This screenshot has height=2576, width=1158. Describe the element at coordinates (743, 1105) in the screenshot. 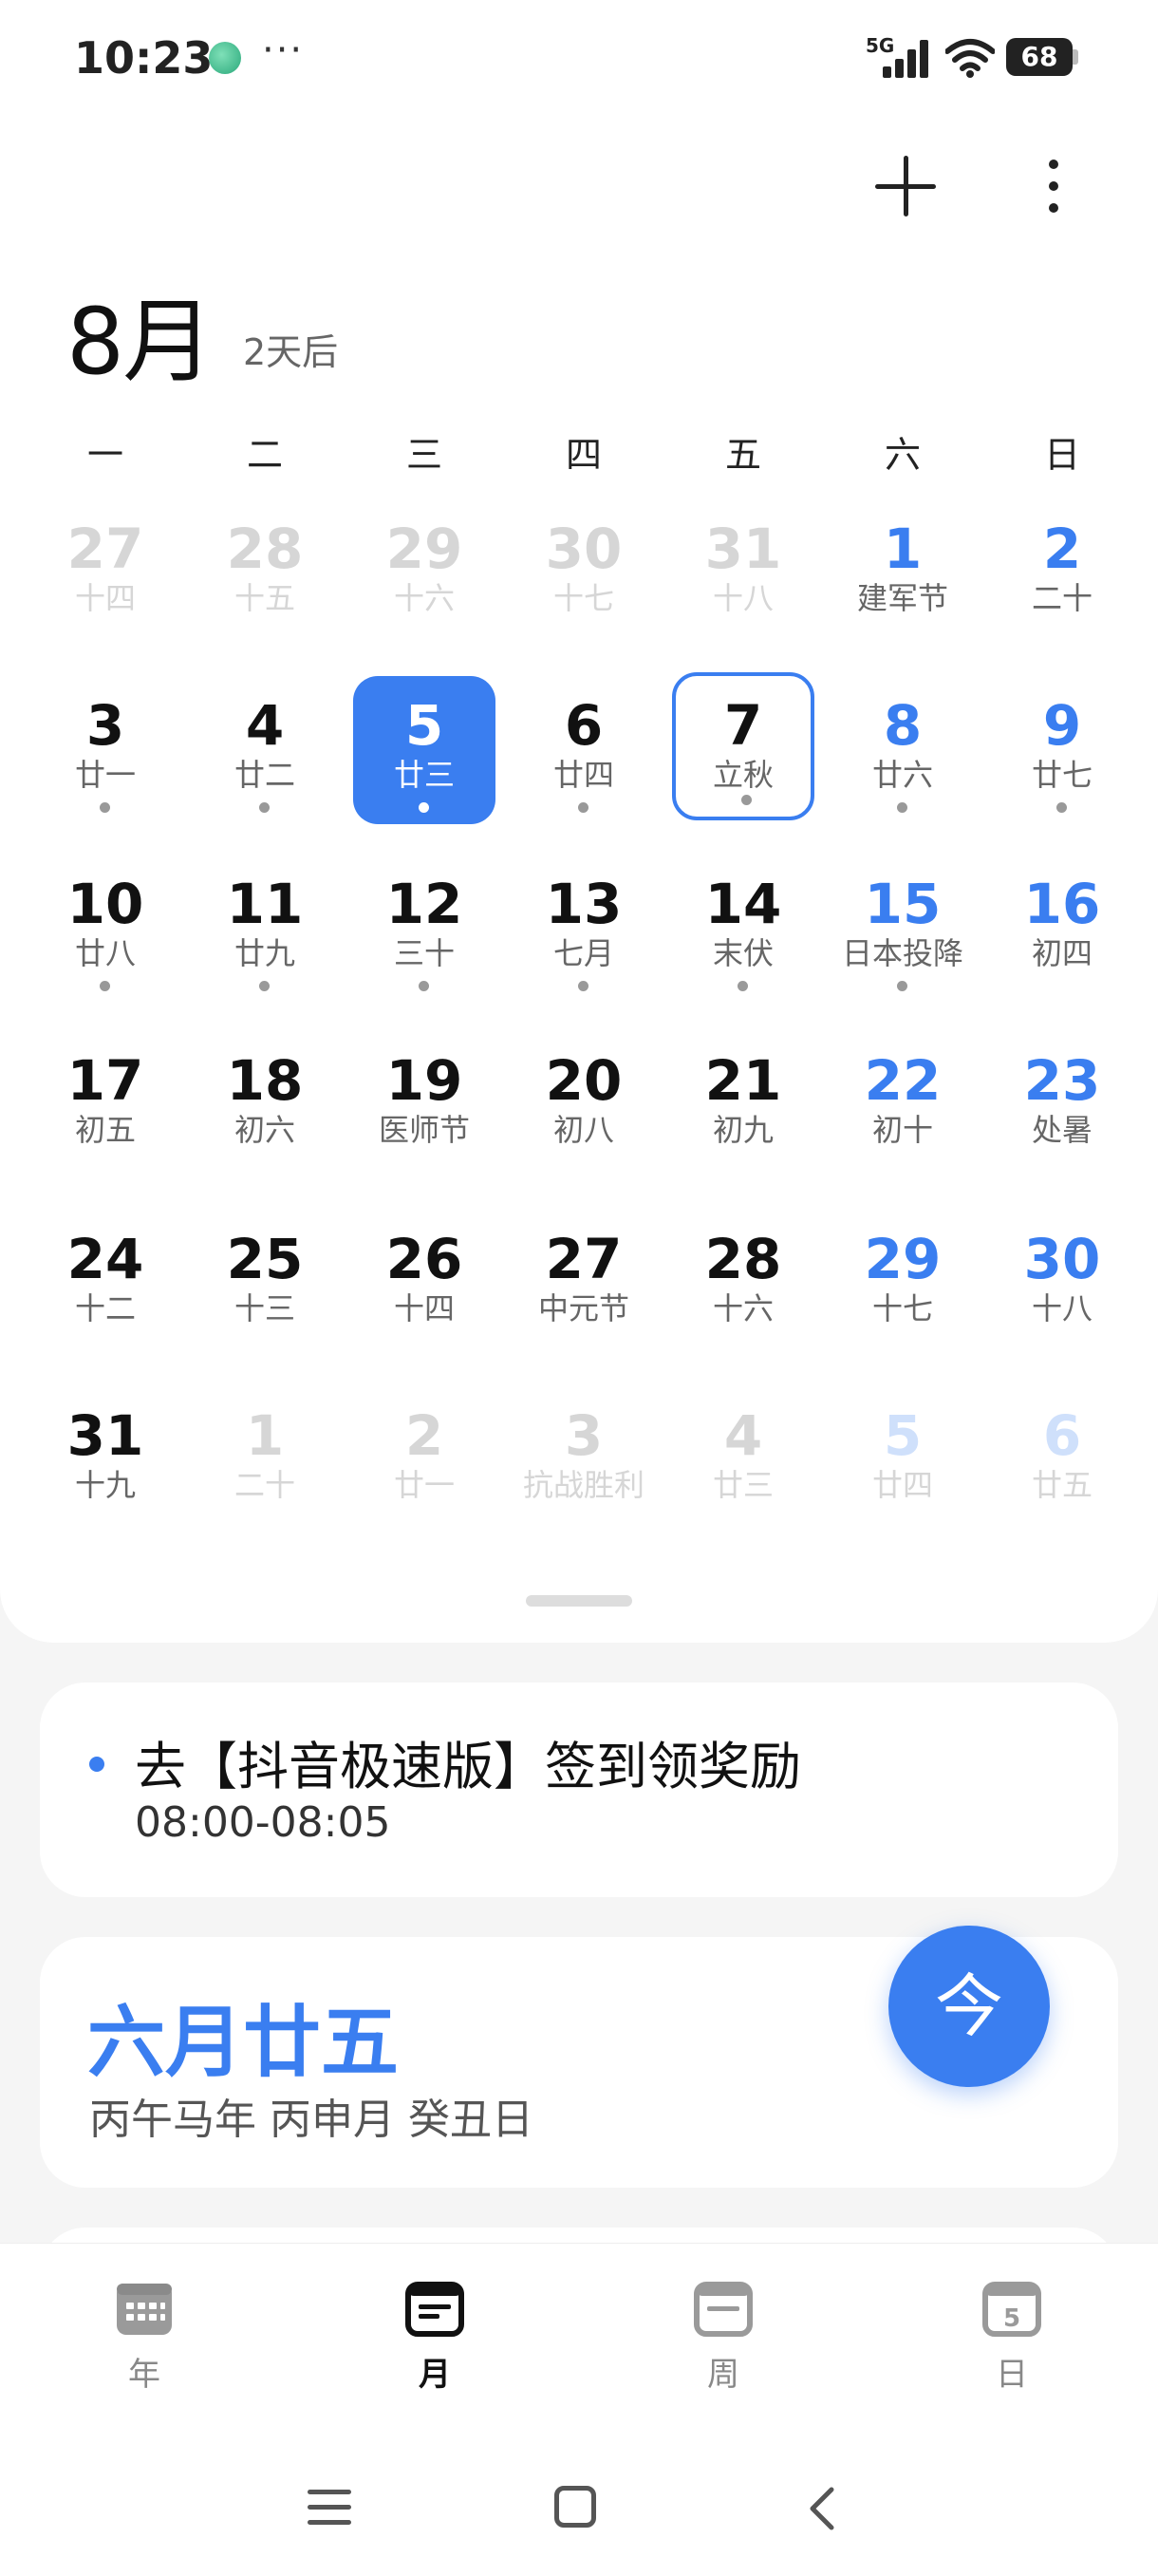

I see `calendar-day: 21 初九` at that location.